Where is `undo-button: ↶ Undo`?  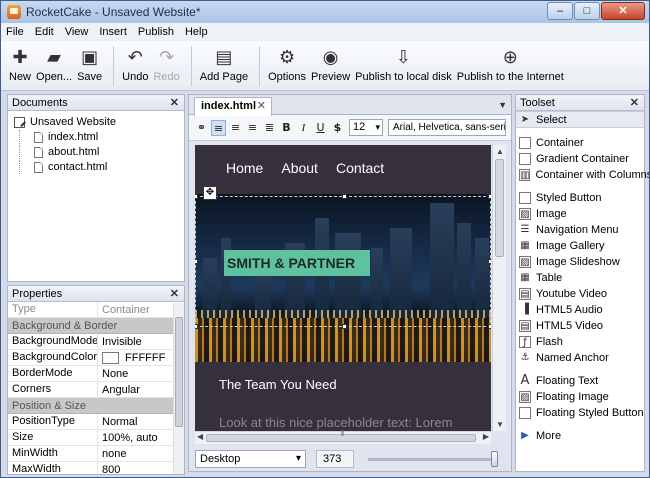 undo-button: ↶ Undo is located at coordinates (135, 62).